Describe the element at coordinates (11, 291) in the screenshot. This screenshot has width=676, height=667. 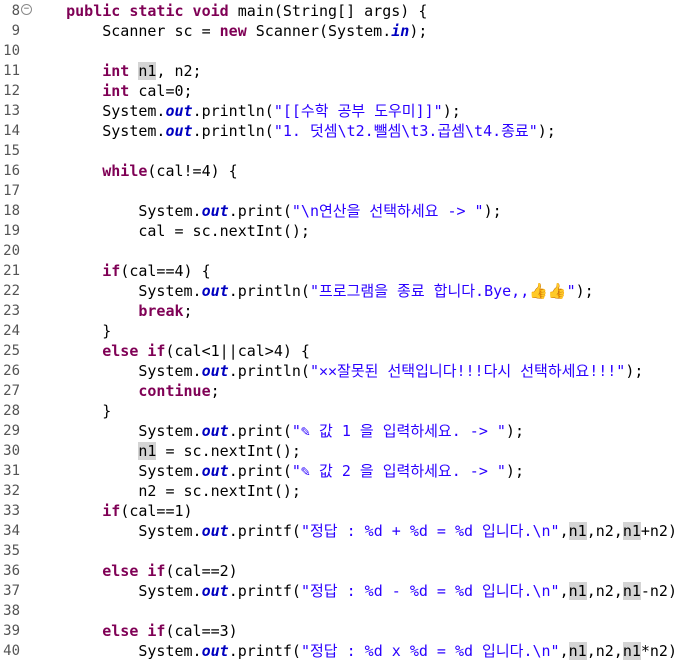
I see `line-number: 22` at that location.